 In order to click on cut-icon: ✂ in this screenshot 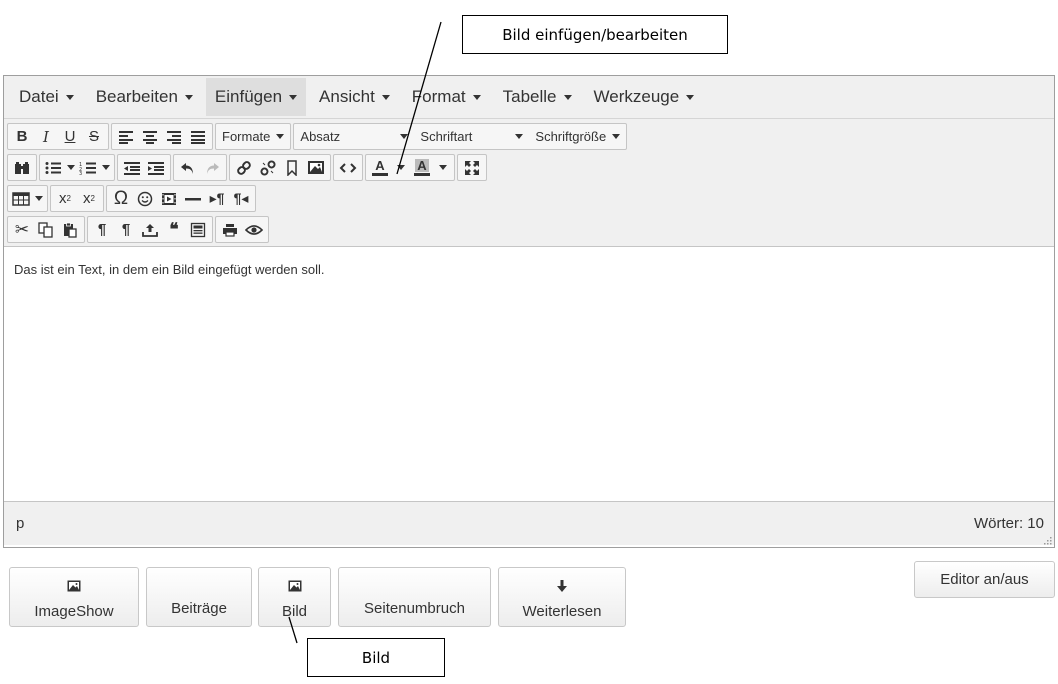, I will do `click(22, 229)`.